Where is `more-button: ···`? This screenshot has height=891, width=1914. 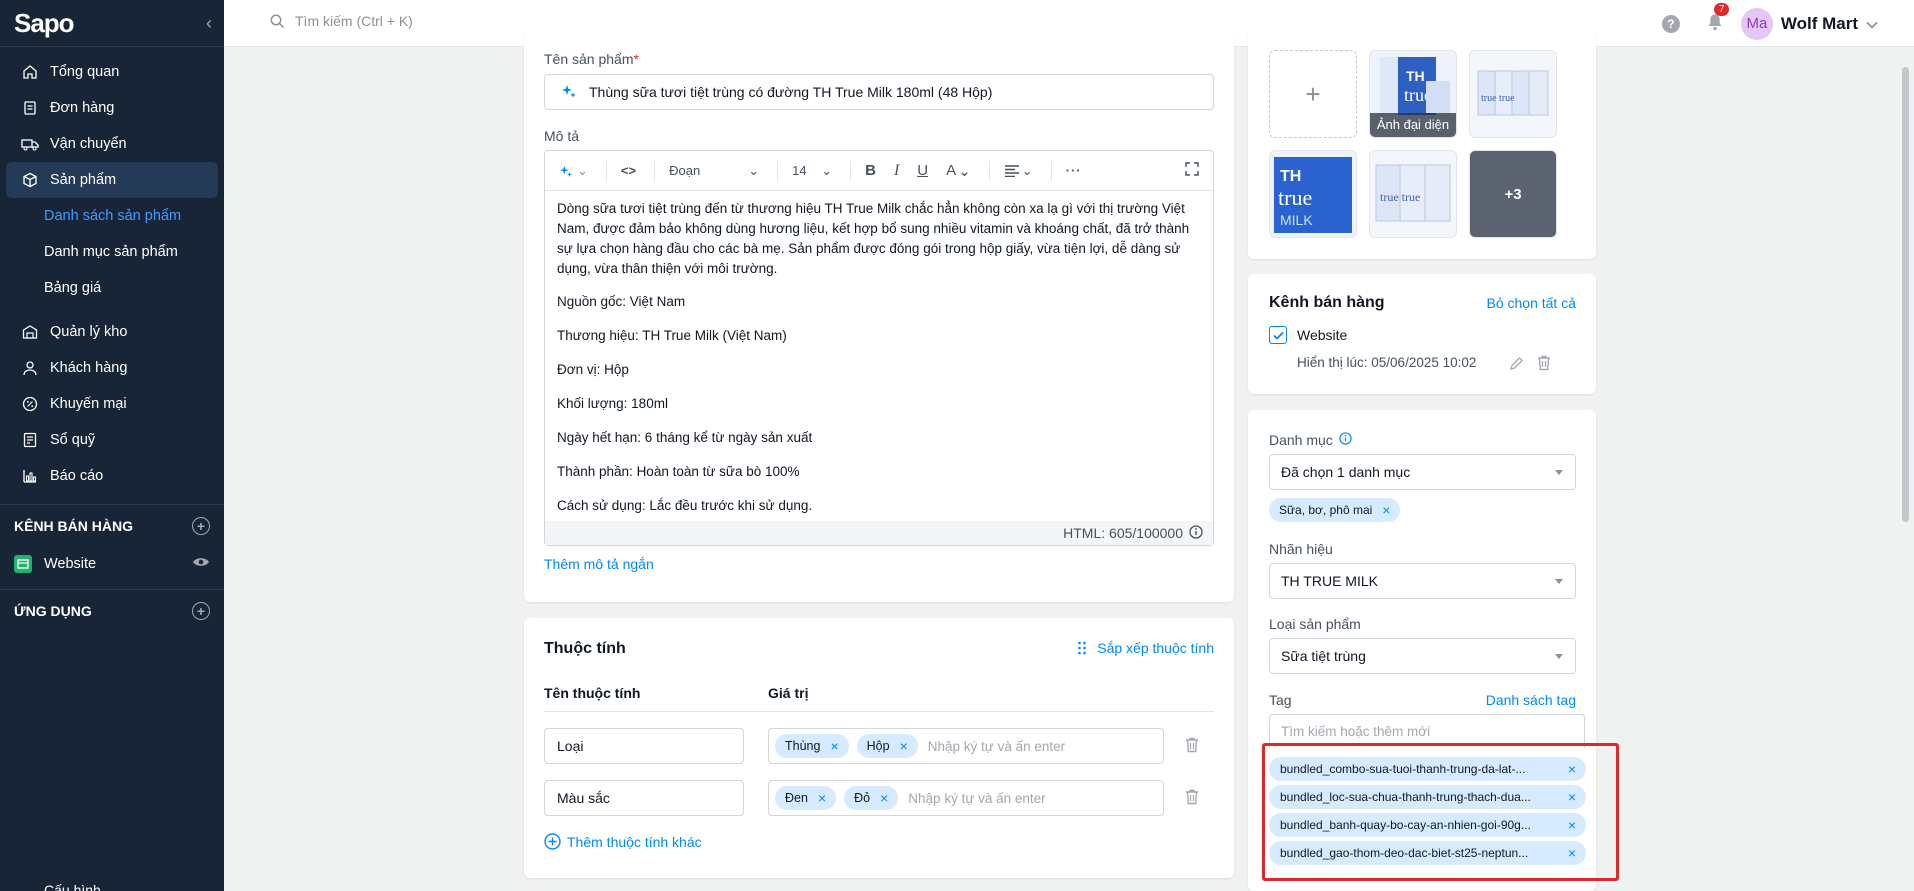 more-button: ··· is located at coordinates (1074, 170).